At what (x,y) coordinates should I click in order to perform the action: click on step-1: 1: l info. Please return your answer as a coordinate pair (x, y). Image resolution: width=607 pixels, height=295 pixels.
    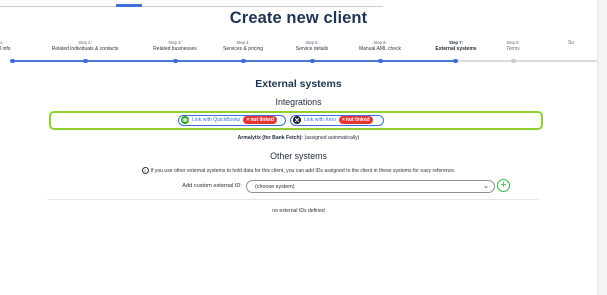
    Looking at the image, I should click on (5, 46).